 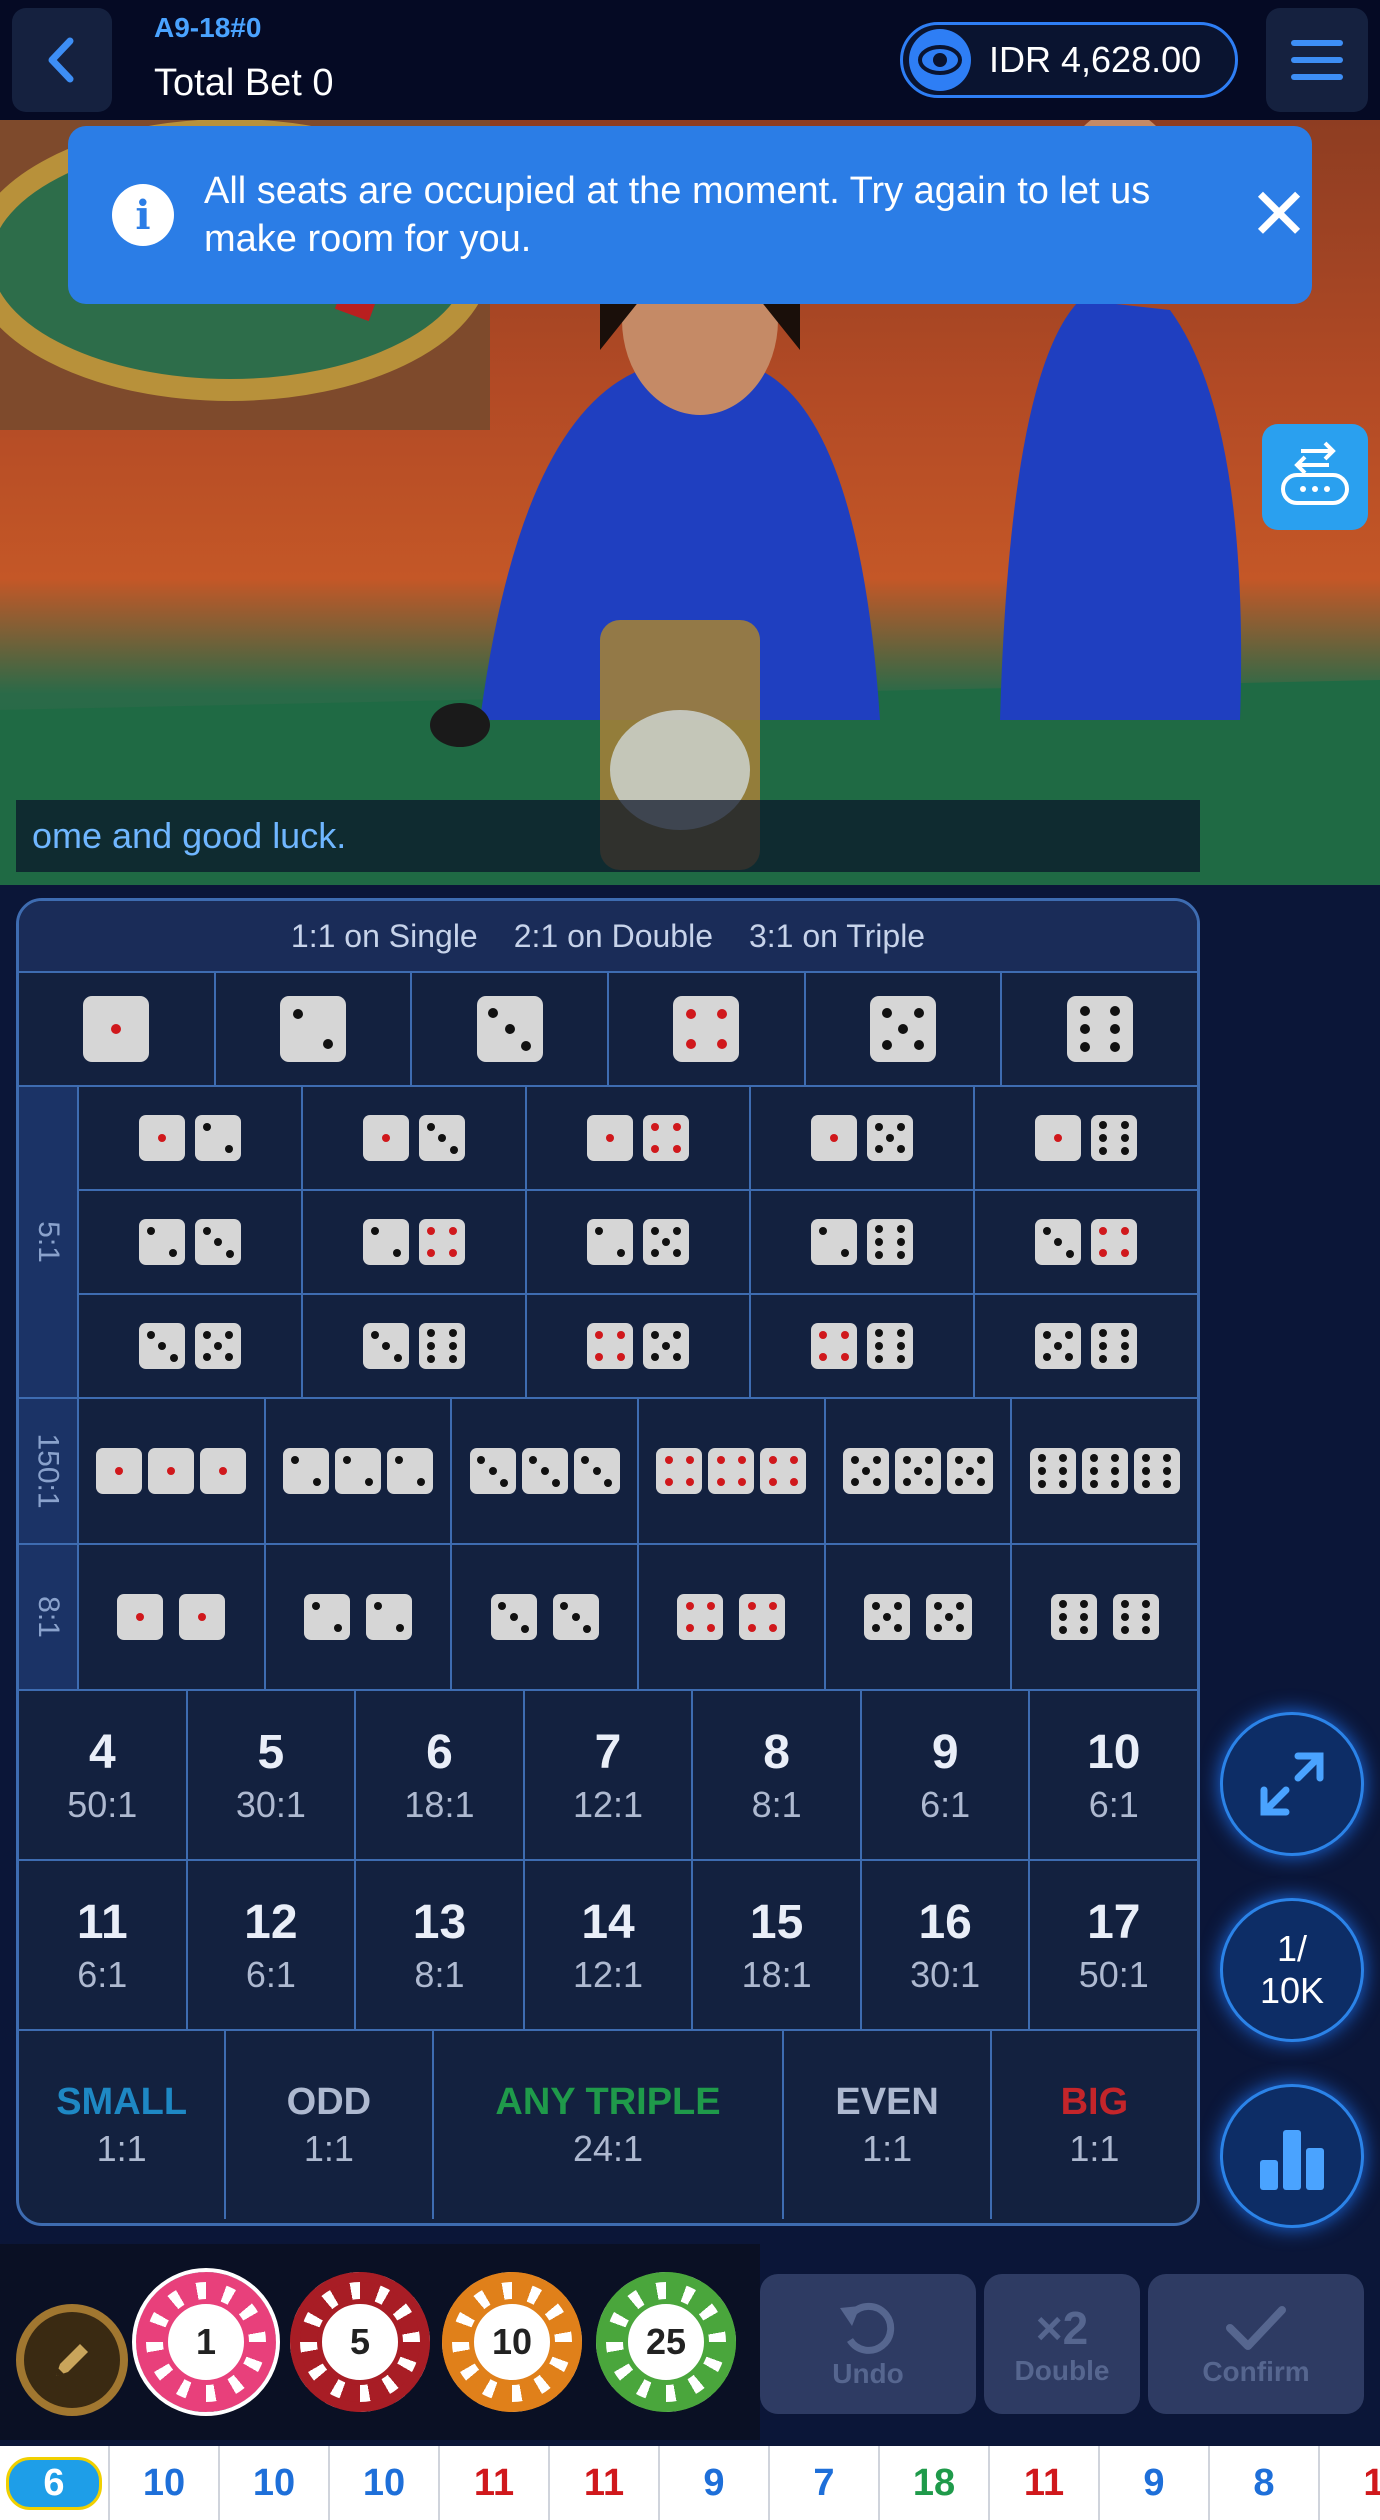 I want to click on die-face-5-icon, so click(x=903, y=1029).